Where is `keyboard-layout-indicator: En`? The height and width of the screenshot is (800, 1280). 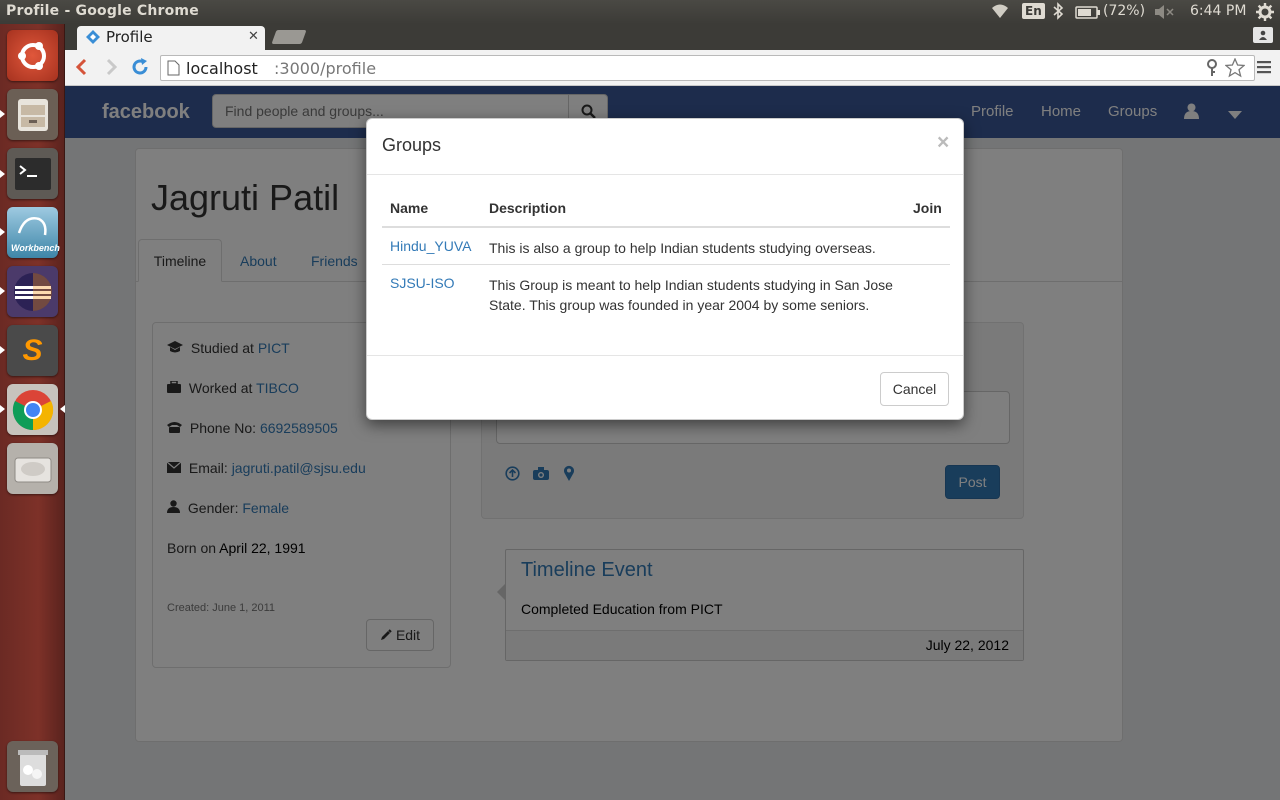 keyboard-layout-indicator: En is located at coordinates (1033, 11).